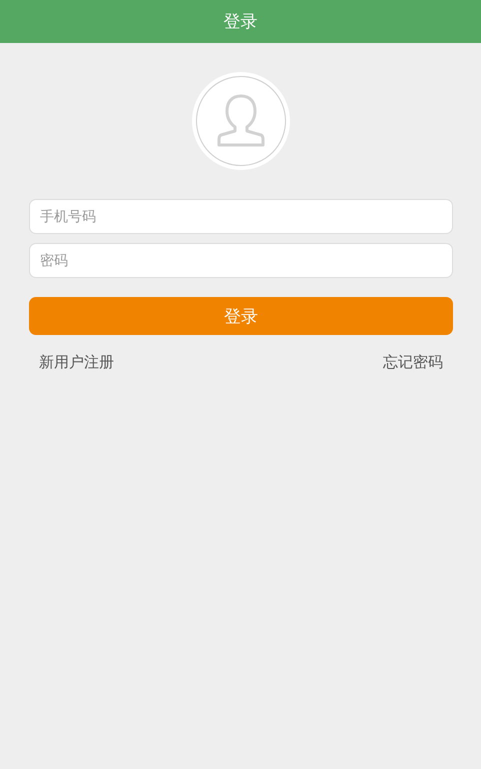 This screenshot has width=481, height=769. Describe the element at coordinates (241, 260) in the screenshot. I see `input-field: 密码` at that location.